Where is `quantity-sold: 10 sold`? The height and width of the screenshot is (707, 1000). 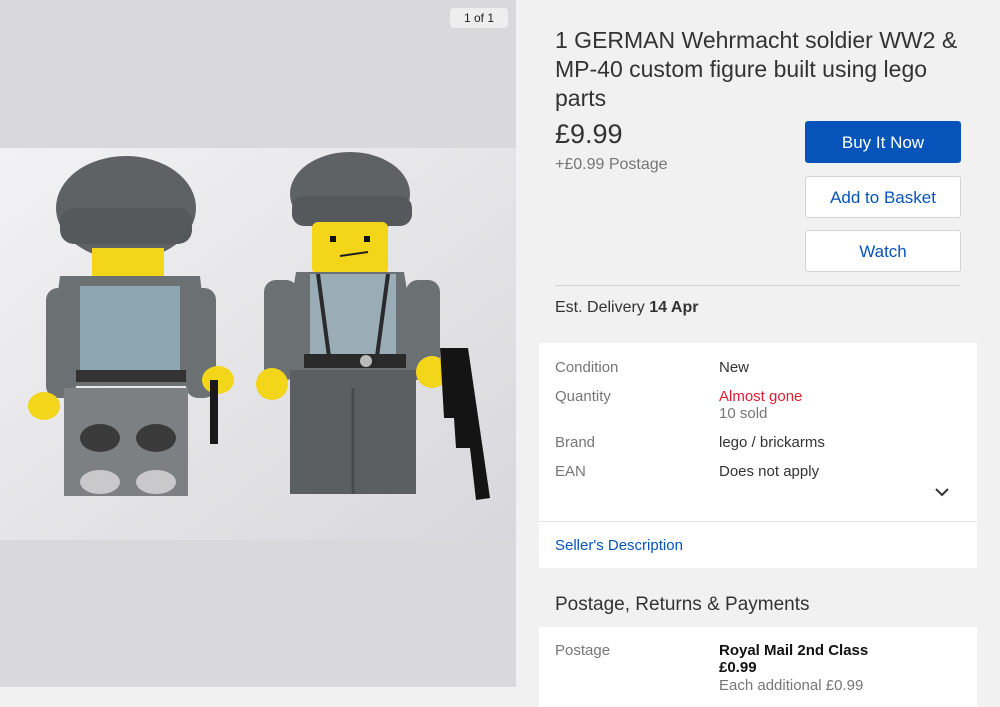
quantity-sold: 10 sold is located at coordinates (743, 413).